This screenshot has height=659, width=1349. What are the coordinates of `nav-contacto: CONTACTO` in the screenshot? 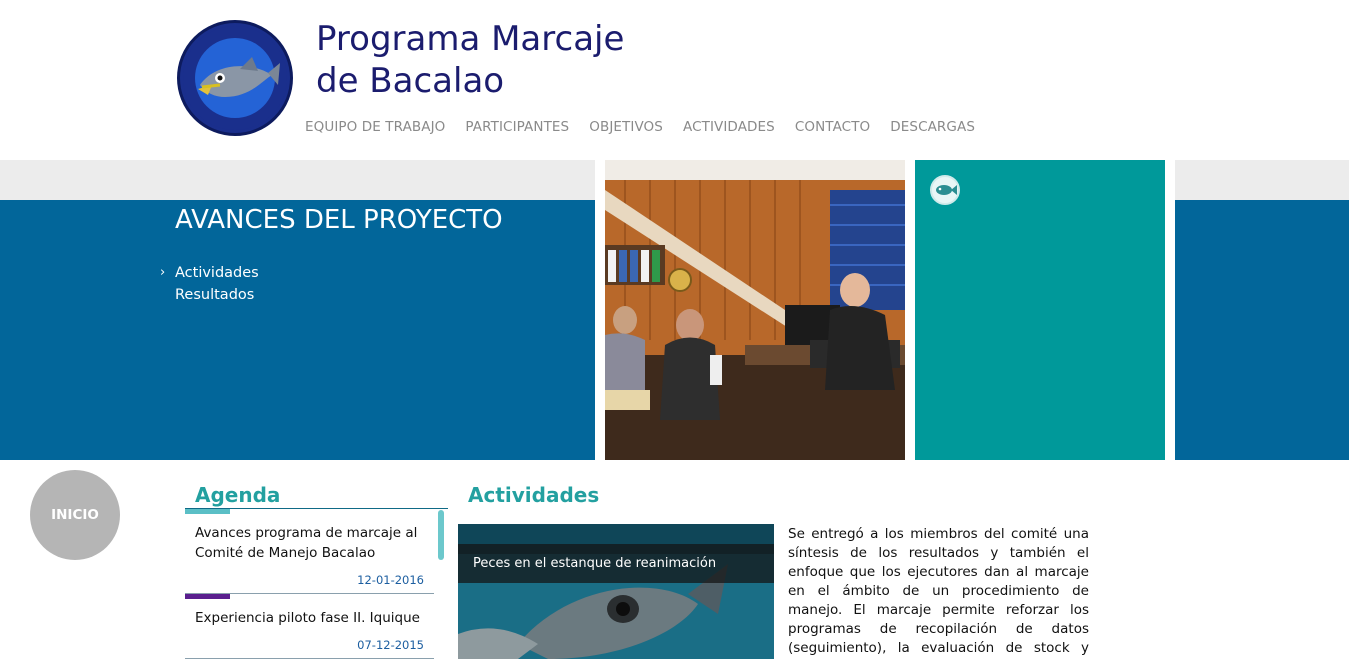 It's located at (832, 127).